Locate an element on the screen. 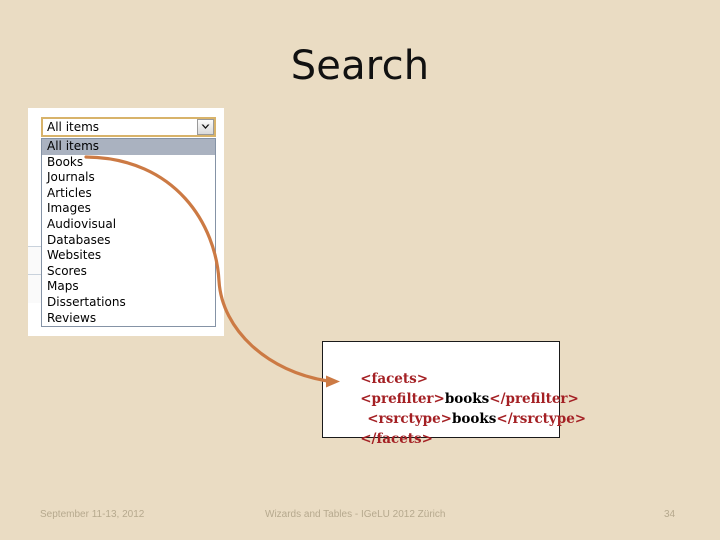 The image size is (720, 540). xml-line-facets-open: <facets> is located at coordinates (441, 368).